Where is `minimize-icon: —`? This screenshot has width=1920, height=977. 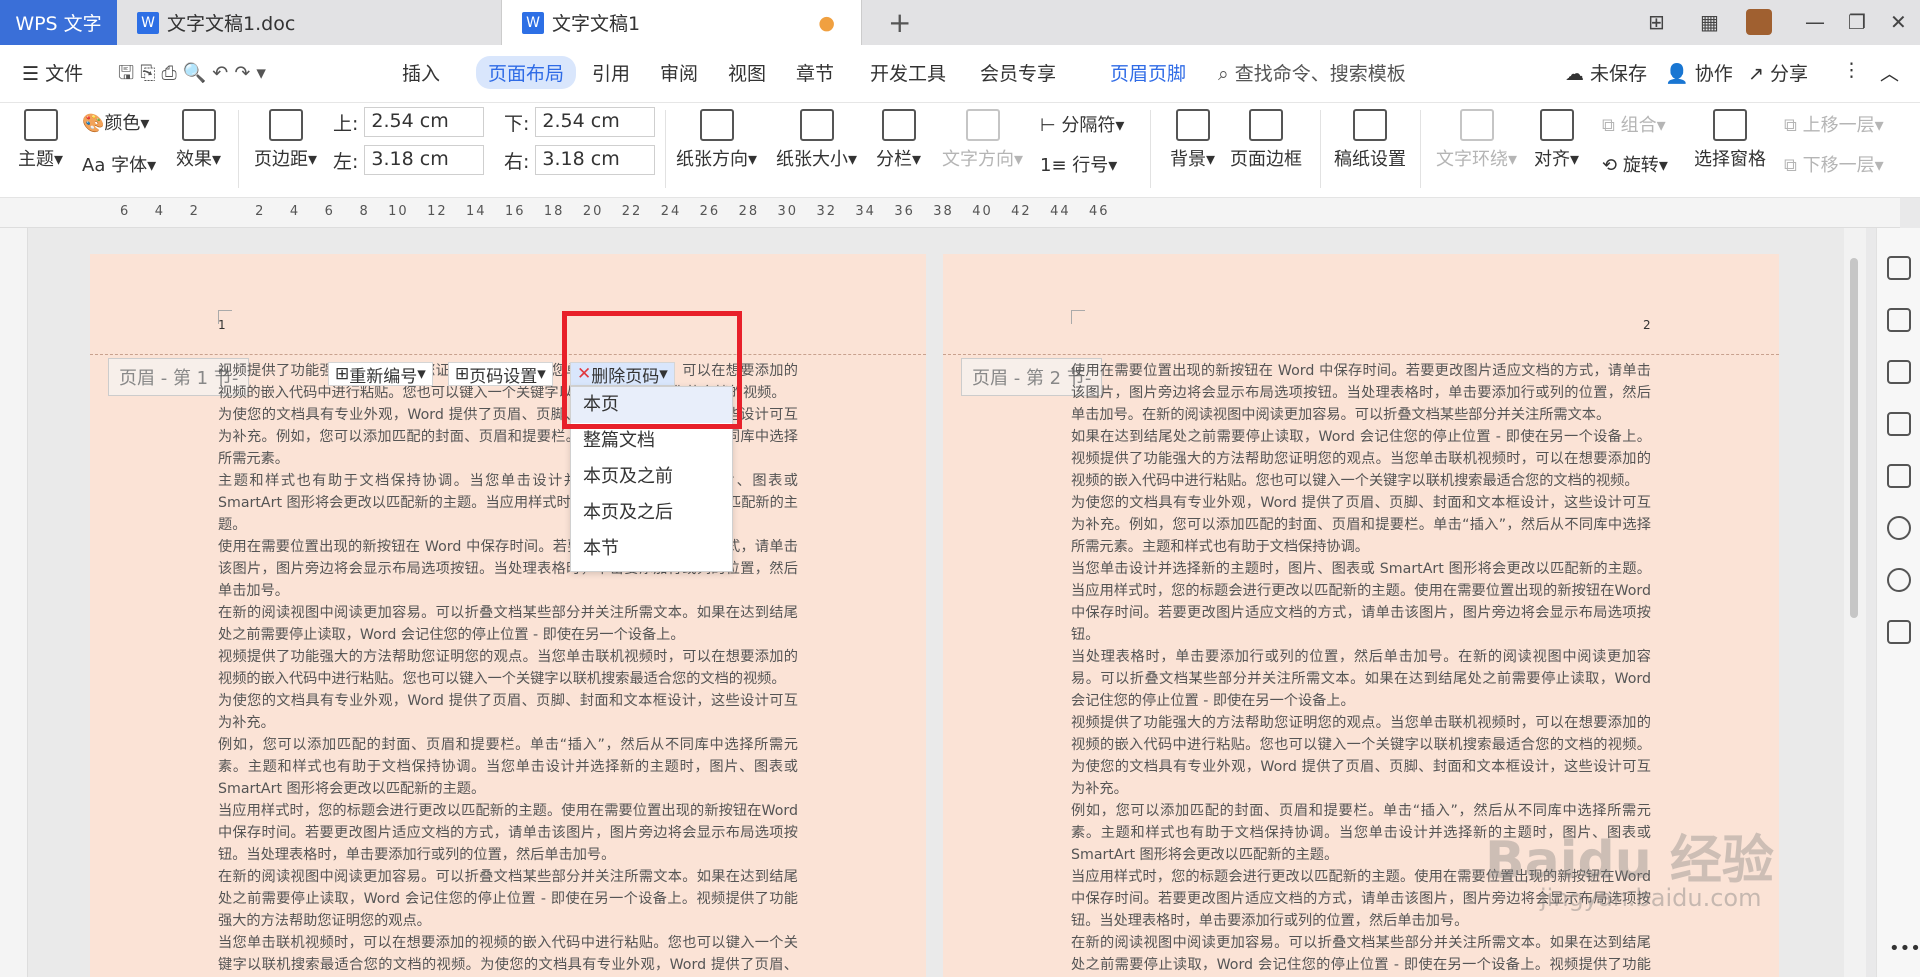 minimize-icon: — is located at coordinates (1815, 22).